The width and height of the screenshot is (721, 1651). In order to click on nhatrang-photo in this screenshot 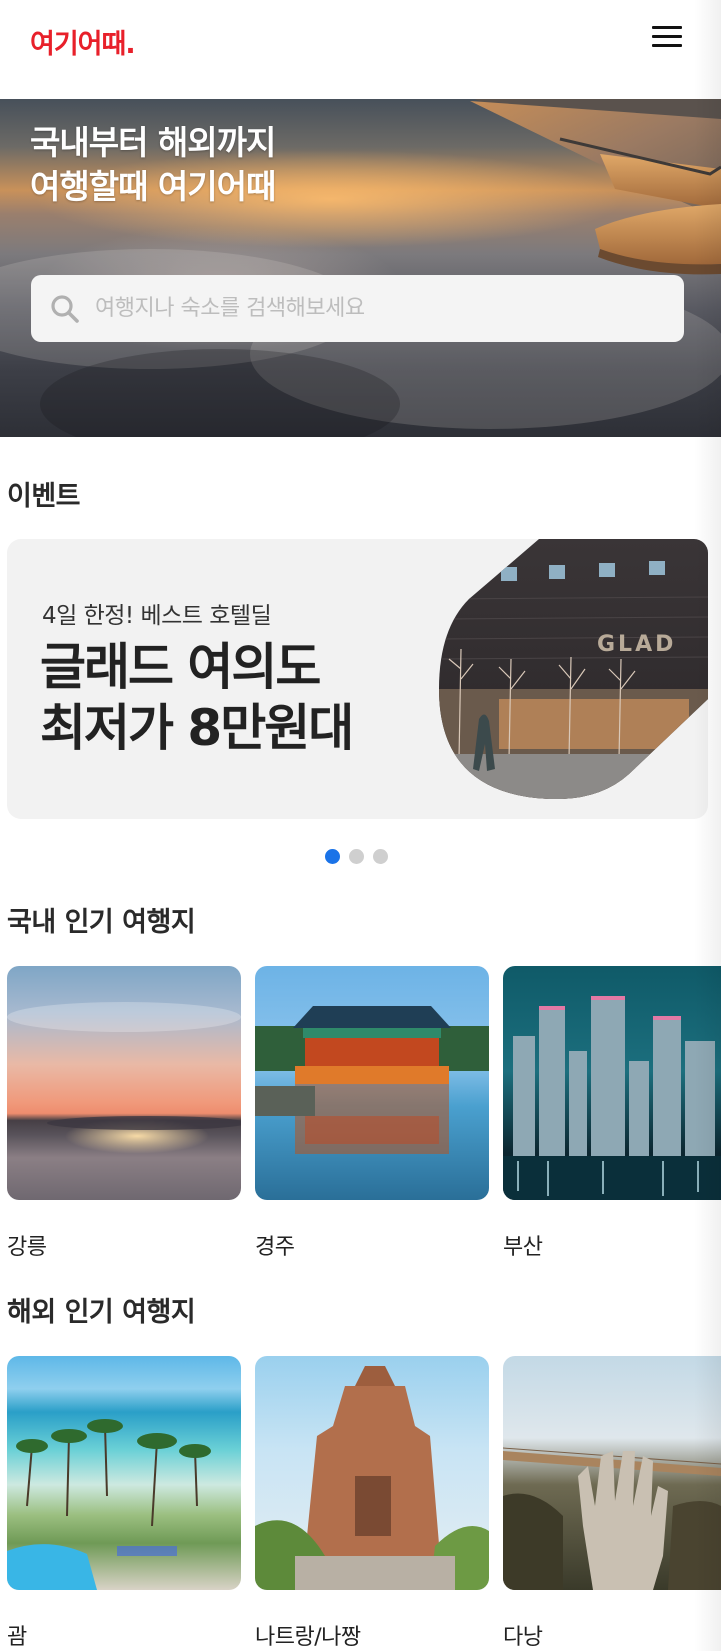, I will do `click(372, 1473)`.